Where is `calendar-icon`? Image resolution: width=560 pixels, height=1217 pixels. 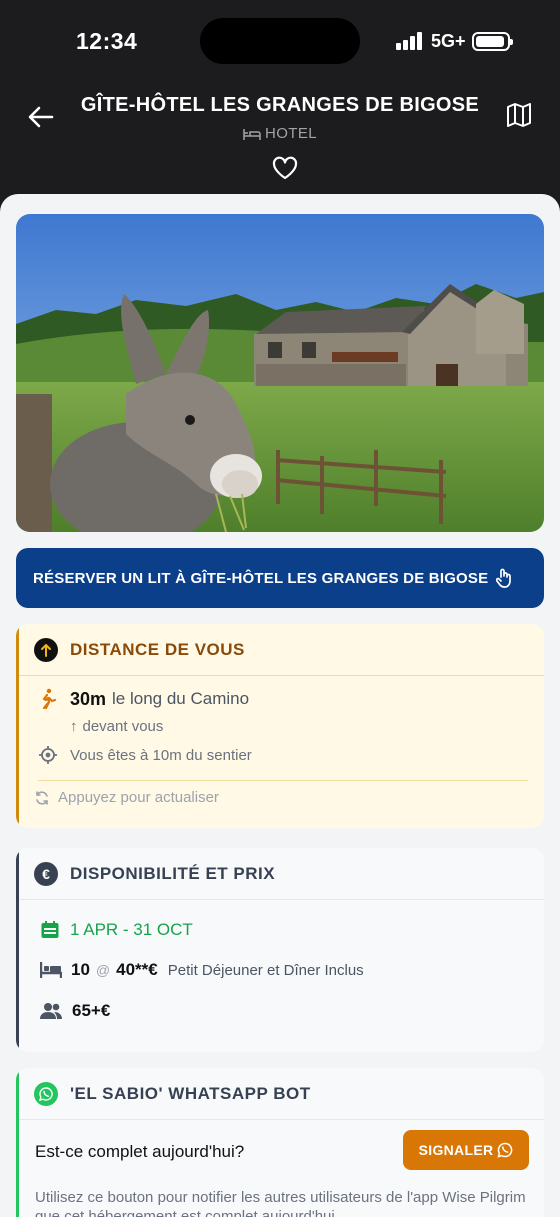 calendar-icon is located at coordinates (50, 929).